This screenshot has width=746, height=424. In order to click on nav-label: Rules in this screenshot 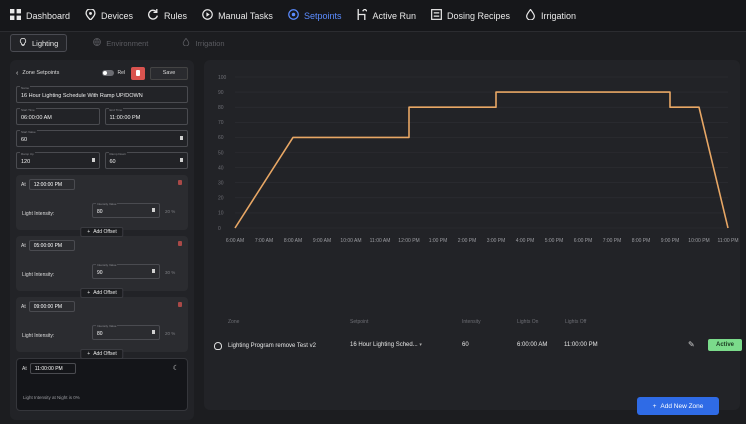, I will do `click(176, 15)`.